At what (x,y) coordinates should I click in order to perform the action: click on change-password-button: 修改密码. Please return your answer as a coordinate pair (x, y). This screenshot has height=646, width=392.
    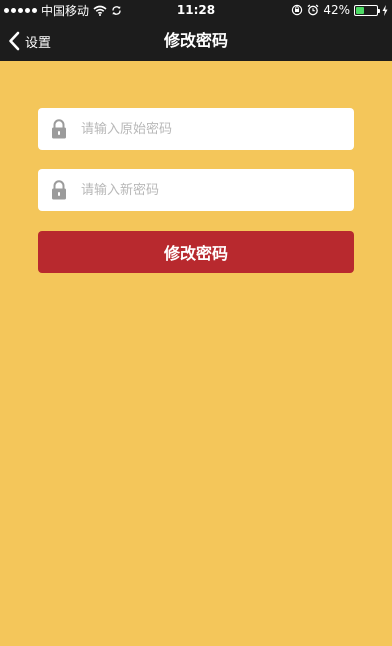
    Looking at the image, I should click on (196, 252).